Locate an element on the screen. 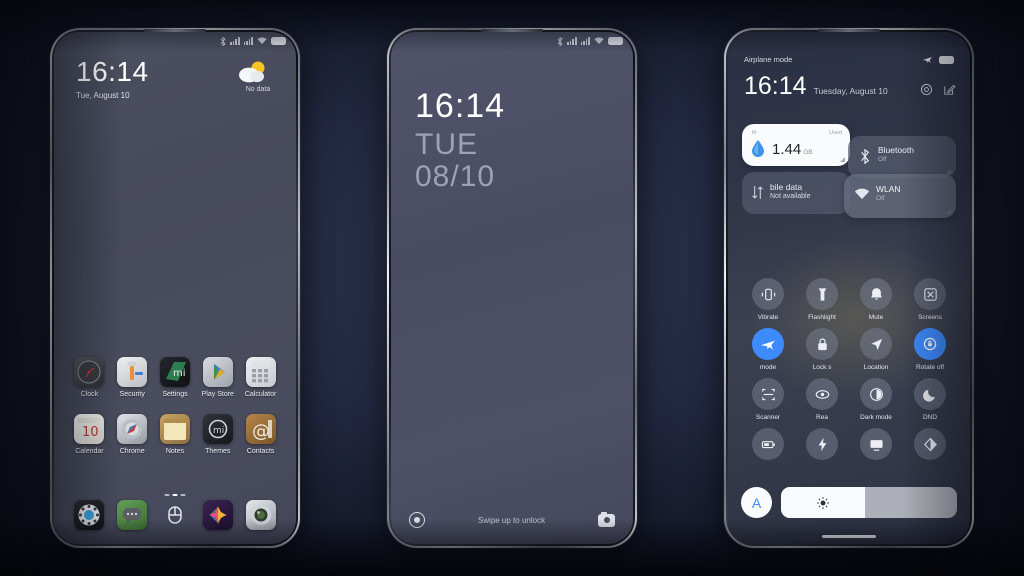  clock-app-icon is located at coordinates (89, 372).